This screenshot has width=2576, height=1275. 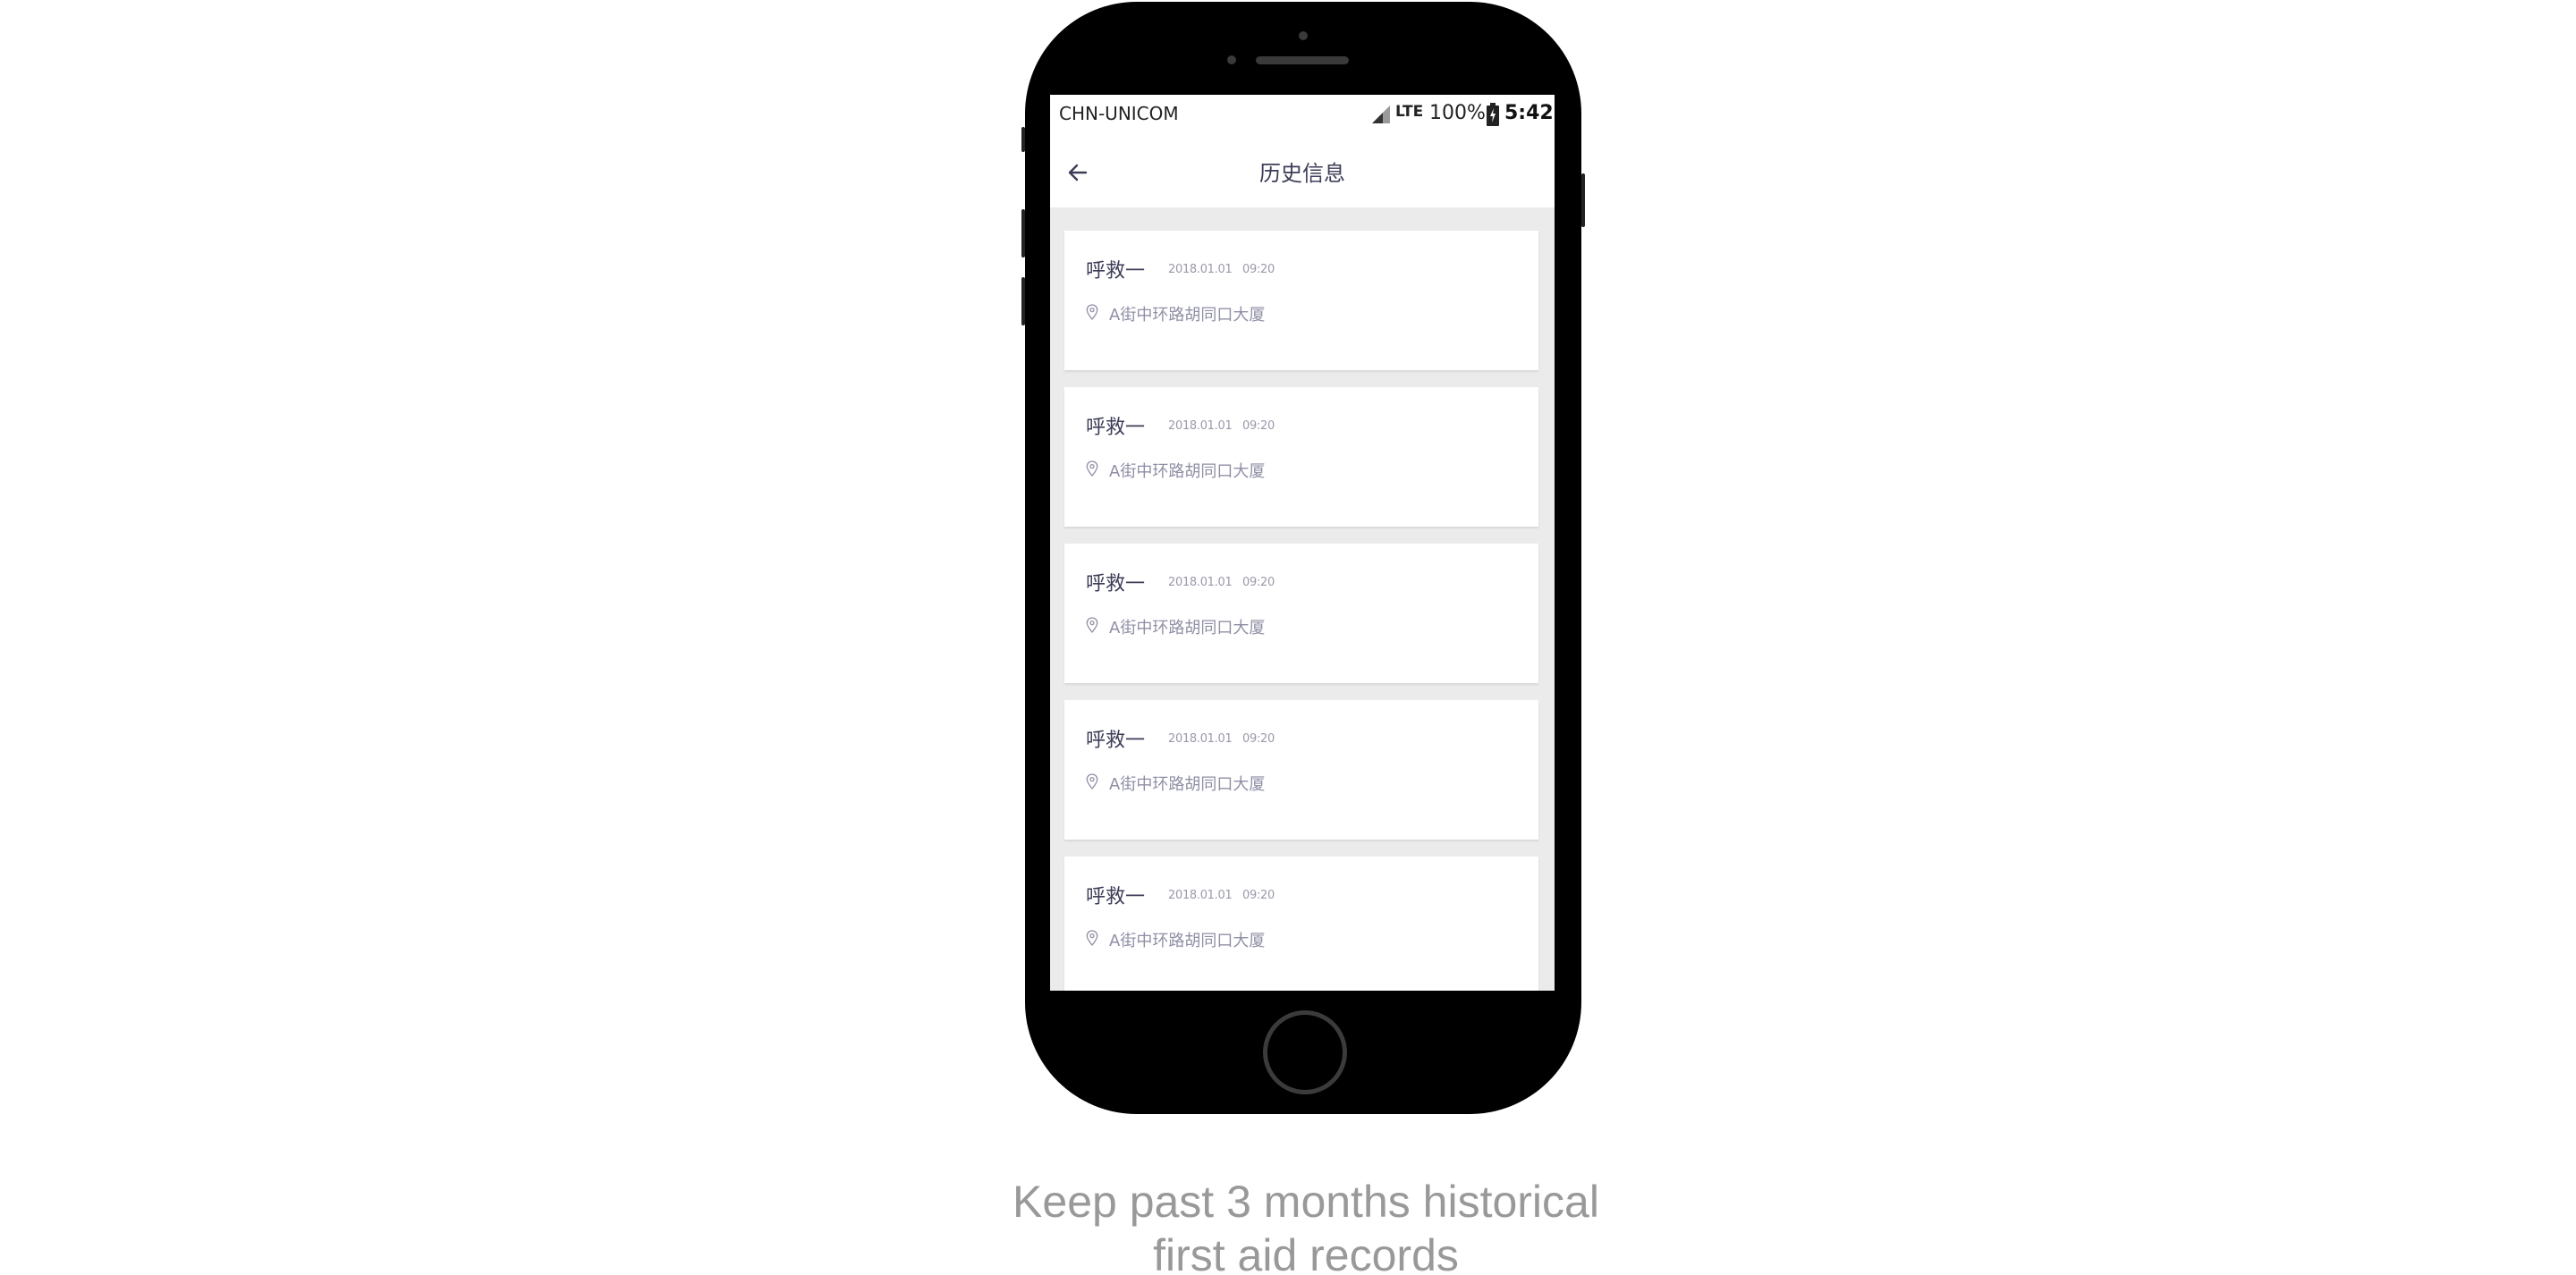 What do you see at coordinates (1303, 35) in the screenshot?
I see `front-camera` at bounding box center [1303, 35].